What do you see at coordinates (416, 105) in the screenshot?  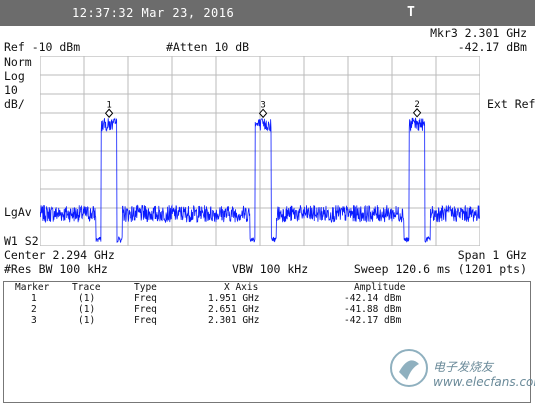 I see `marker-2-label: 2` at bounding box center [416, 105].